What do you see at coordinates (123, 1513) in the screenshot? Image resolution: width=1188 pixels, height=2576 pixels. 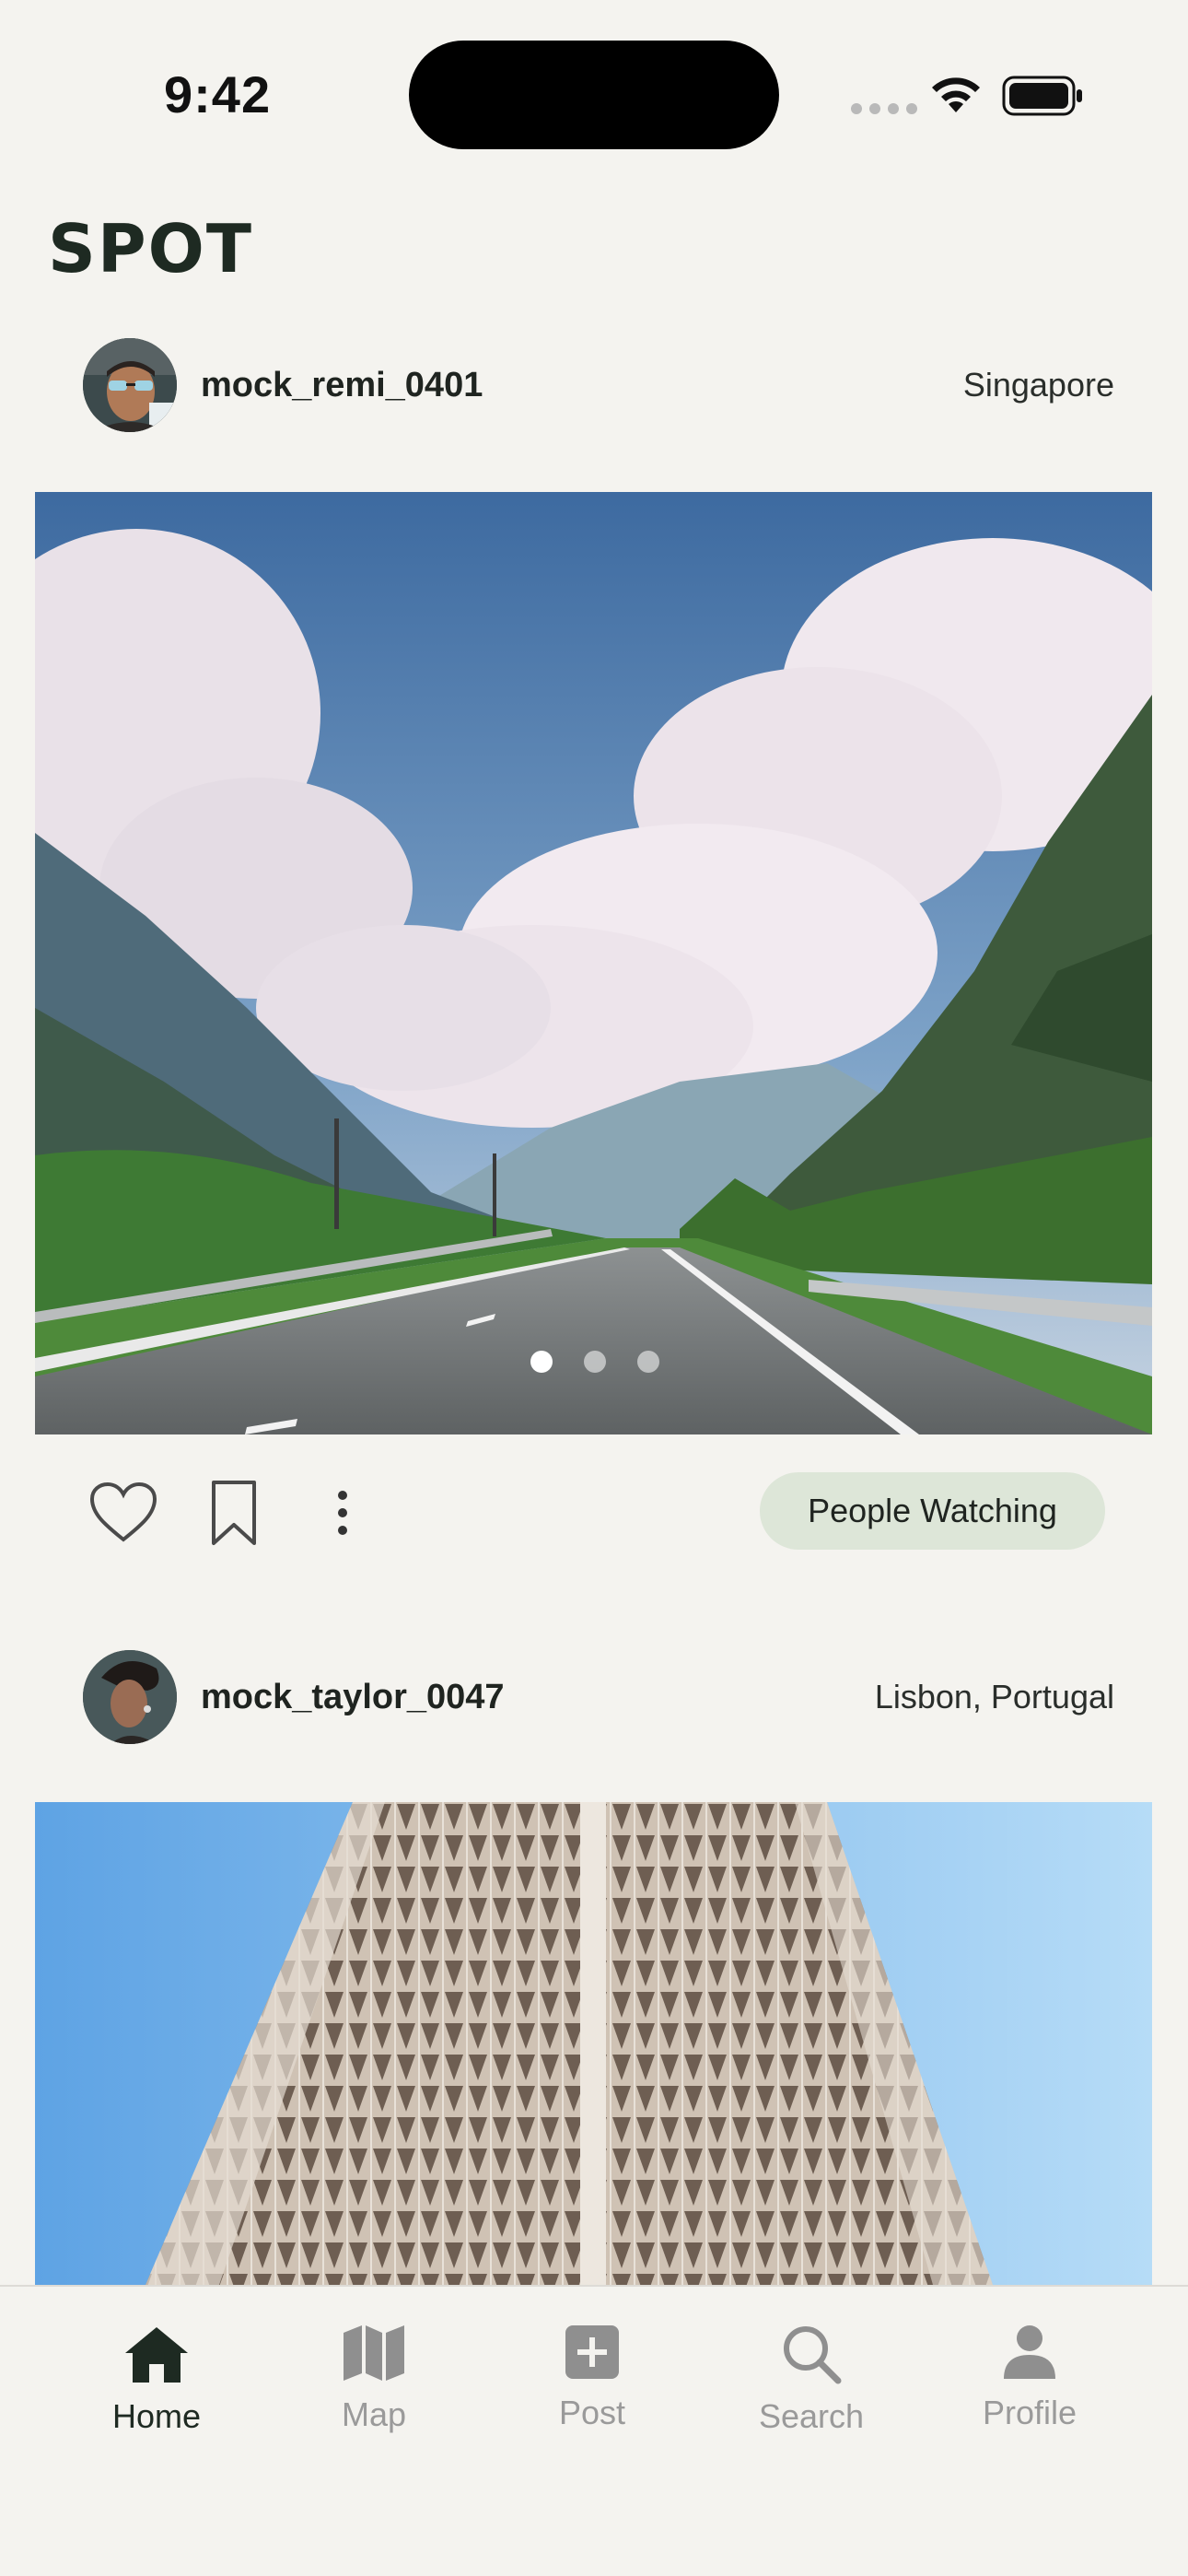 I see `heart-icon` at bounding box center [123, 1513].